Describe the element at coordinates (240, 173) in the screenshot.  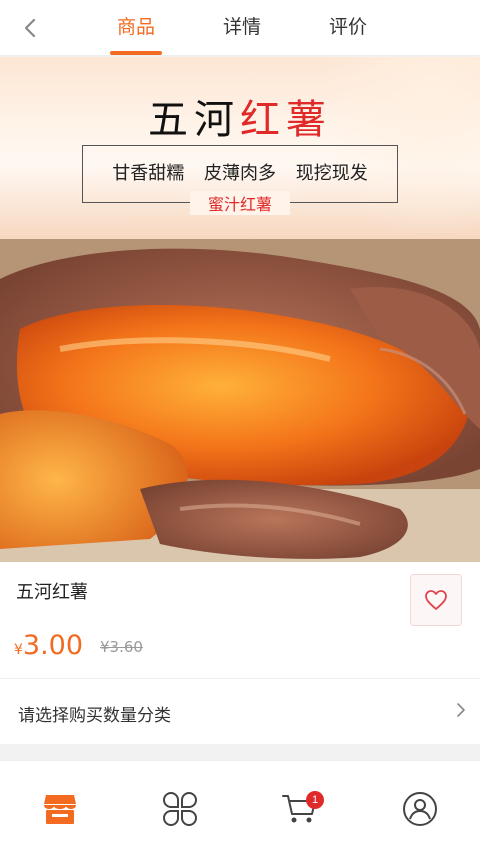
I see `banner-tags: 甘香甜糯 皮薄肉多 现挖现发` at that location.